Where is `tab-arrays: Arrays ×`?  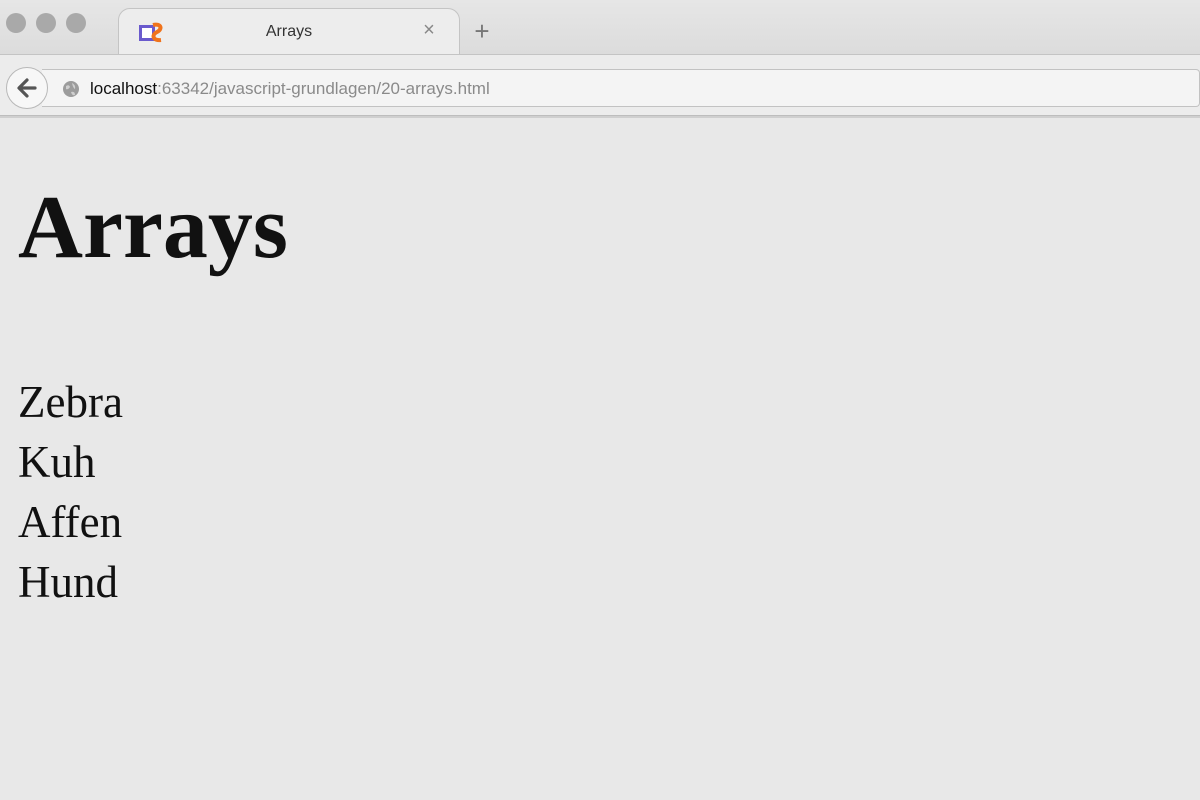 tab-arrays: Arrays × is located at coordinates (289, 31).